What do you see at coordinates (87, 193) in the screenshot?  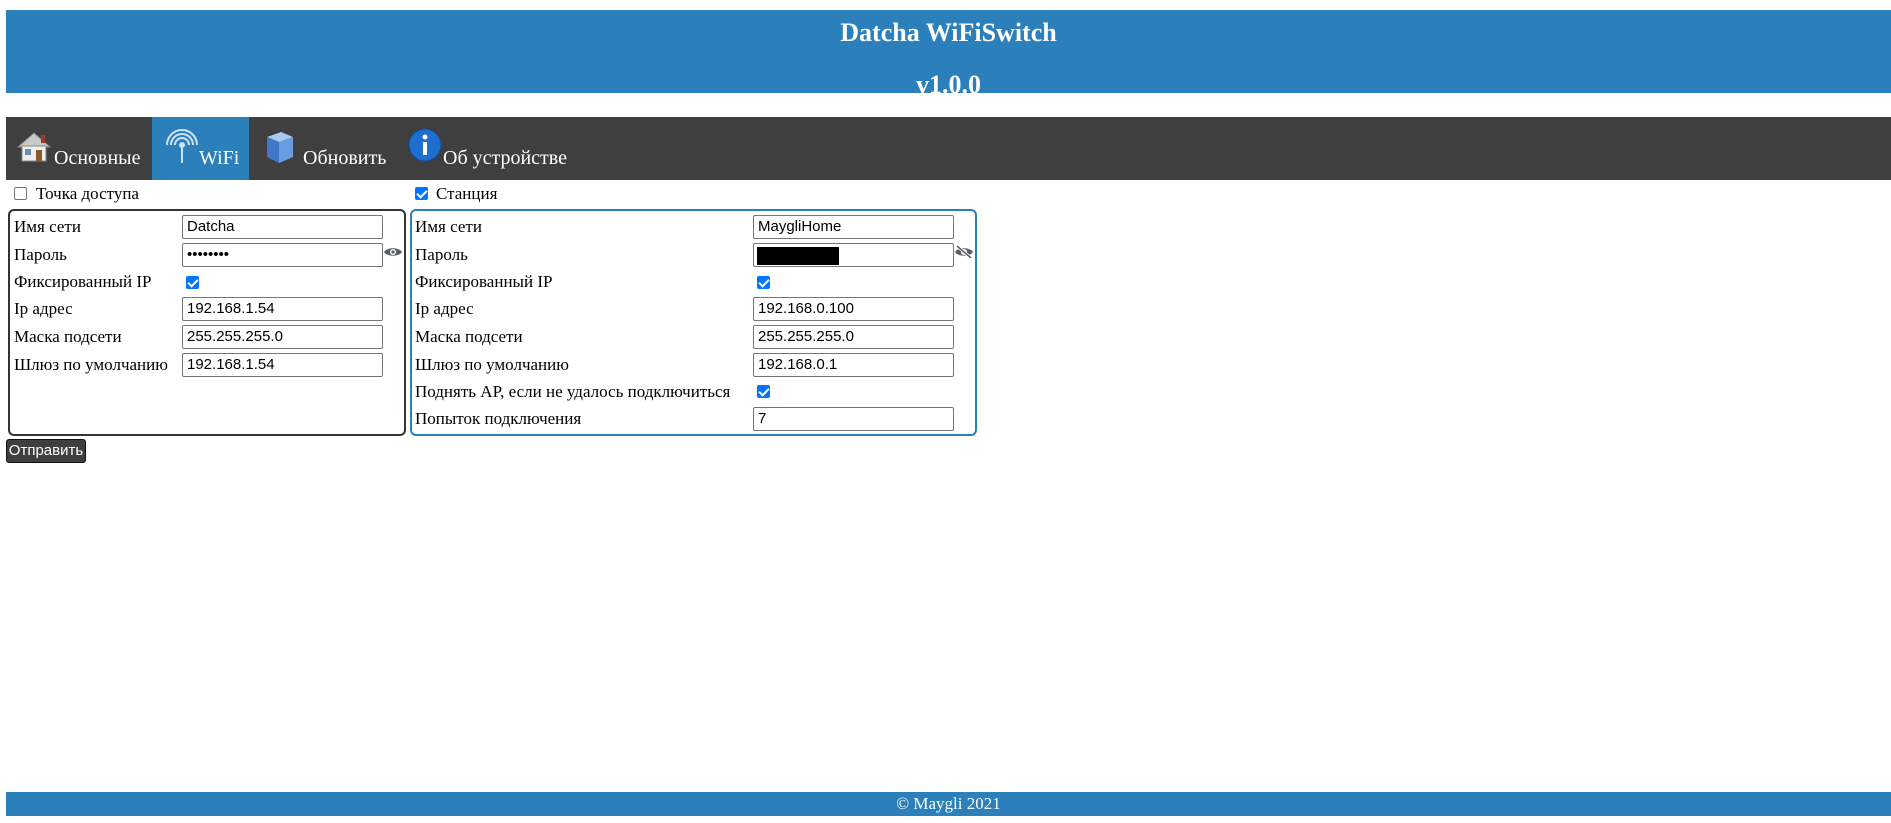 I see `access-point-label: Точка доступа` at bounding box center [87, 193].